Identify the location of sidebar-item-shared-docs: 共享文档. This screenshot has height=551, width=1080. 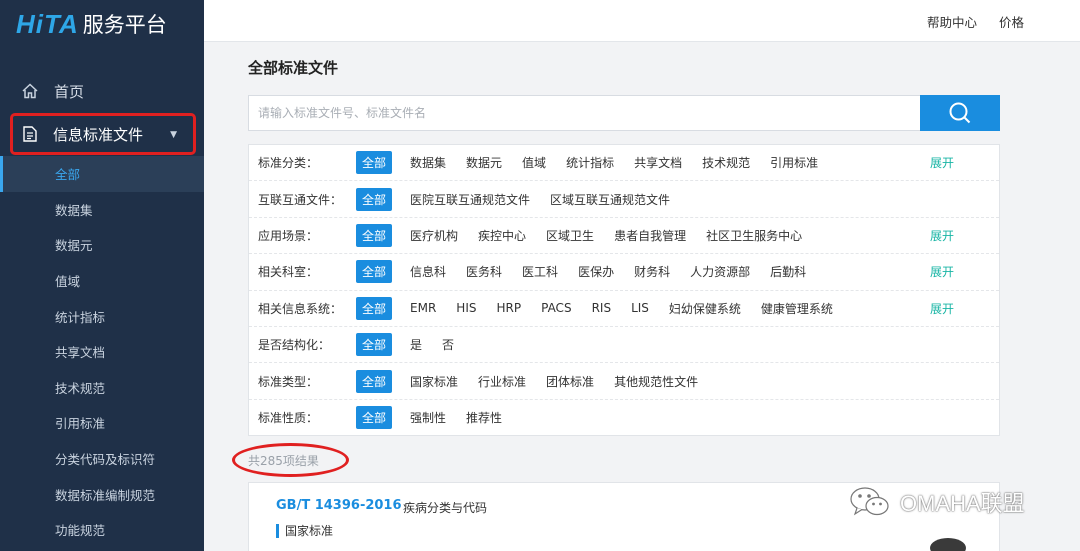
(102, 352).